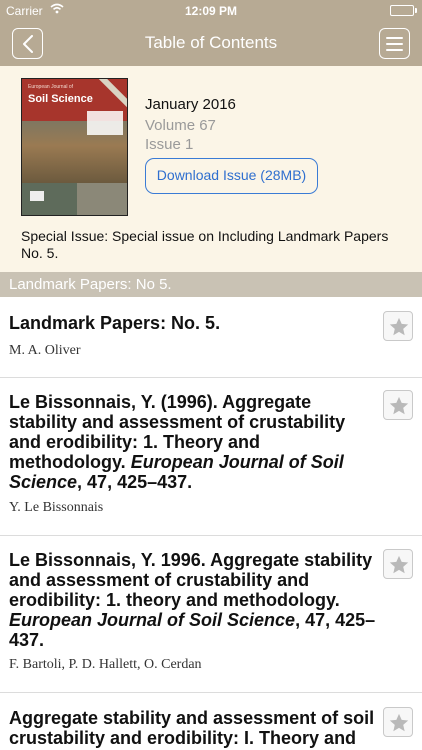  I want to click on page-title: Table of Contents, so click(211, 42).